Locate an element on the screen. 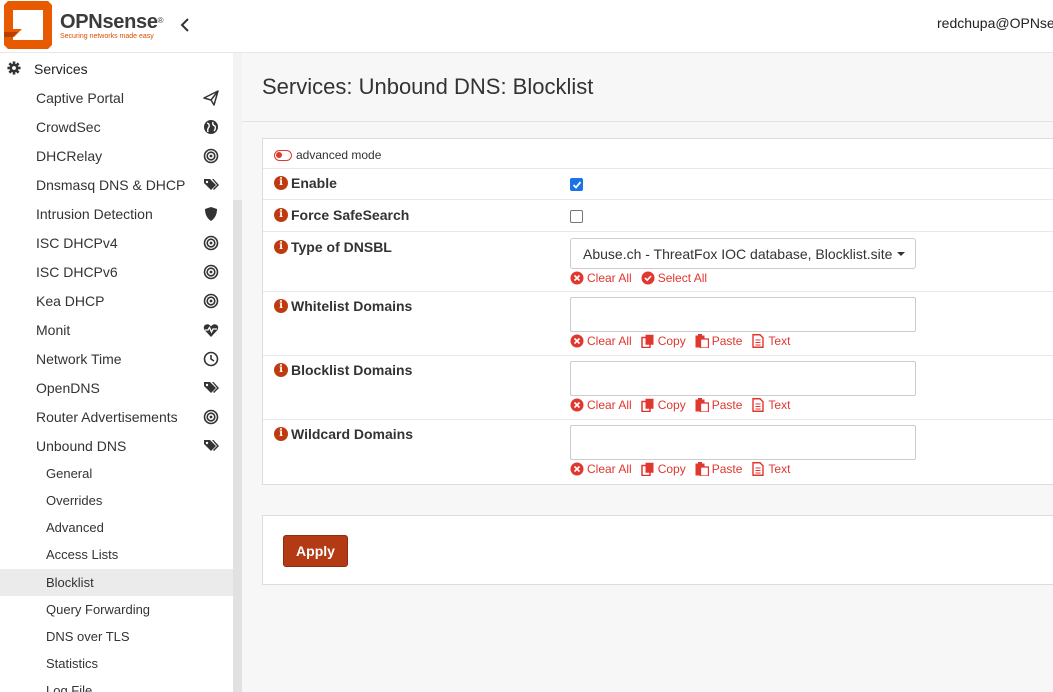  sidebar-item-kea-dhcp: Kea DHCP is located at coordinates (116, 300).